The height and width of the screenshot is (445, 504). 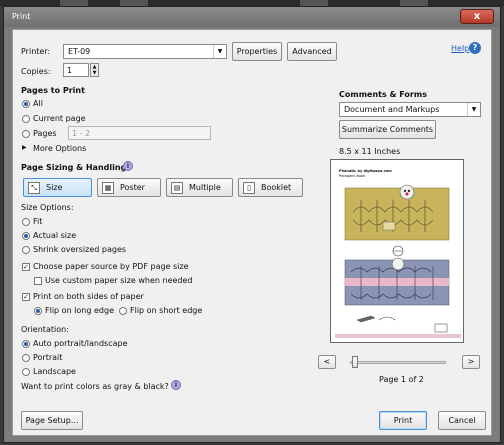 I want to click on preview-artwork, so click(x=398, y=261).